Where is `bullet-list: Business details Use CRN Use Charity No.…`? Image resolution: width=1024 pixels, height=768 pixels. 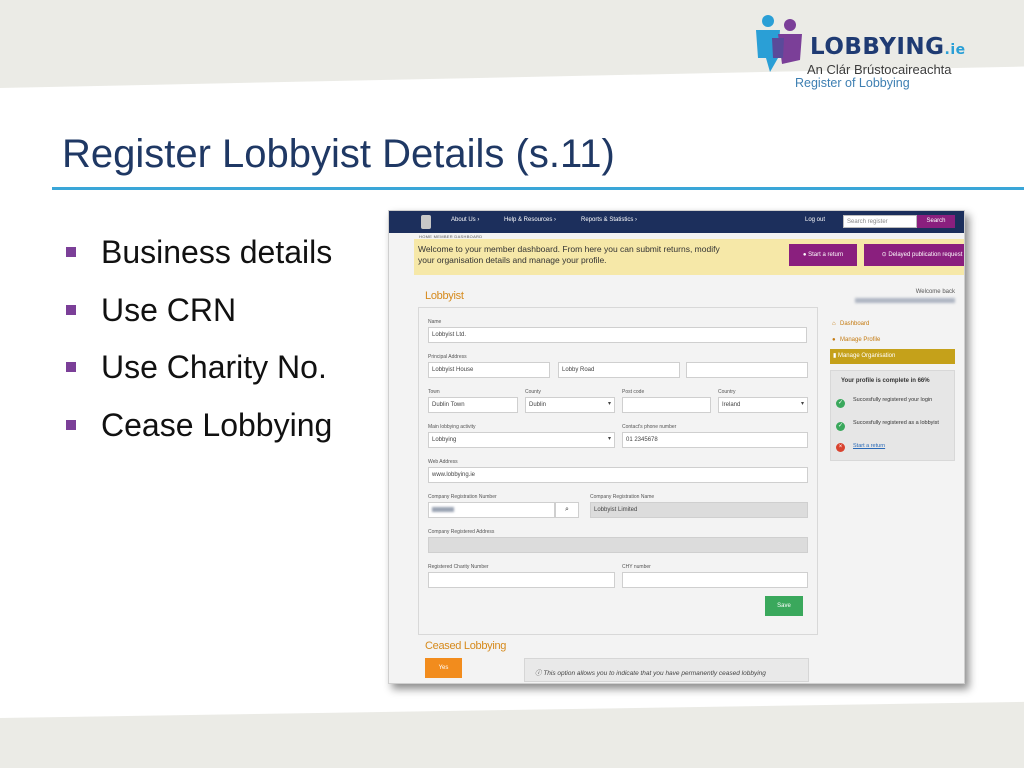
bullet-list: Business details Use CRN Use Charity No.… is located at coordinates (198, 347).